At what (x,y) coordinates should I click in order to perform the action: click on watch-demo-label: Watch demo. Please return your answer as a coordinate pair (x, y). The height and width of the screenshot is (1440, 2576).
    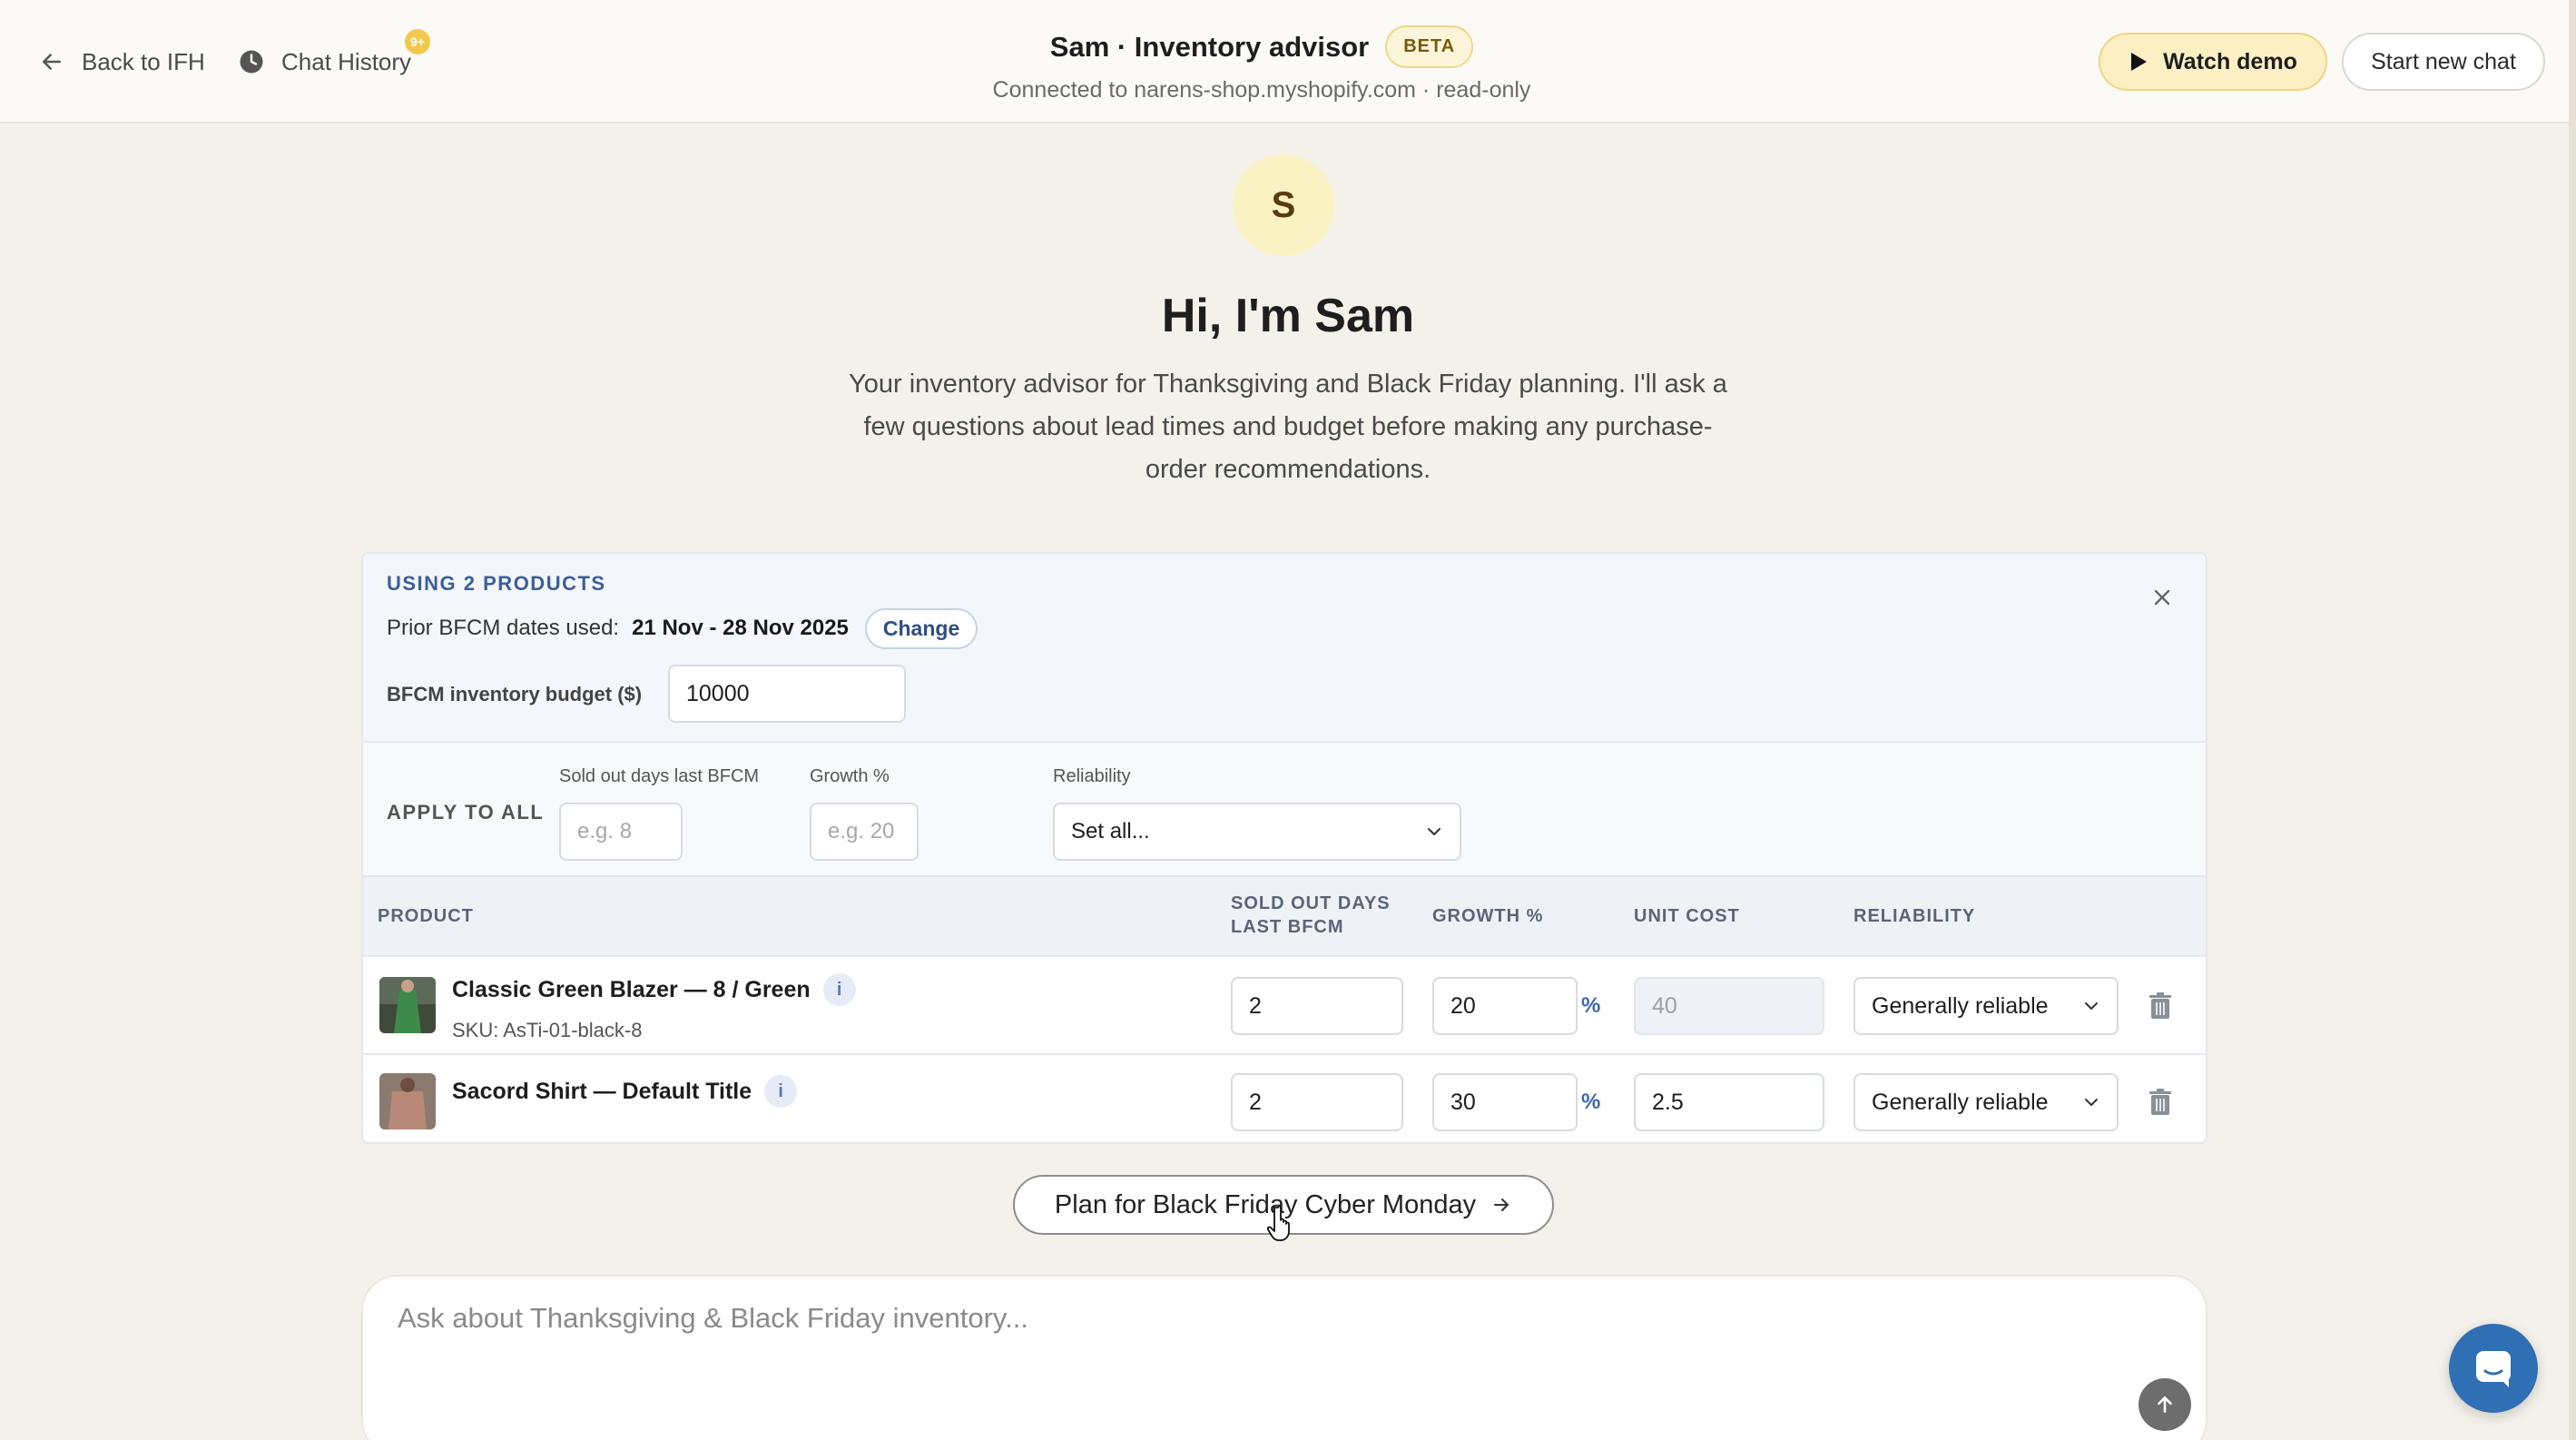
    Looking at the image, I should click on (2230, 61).